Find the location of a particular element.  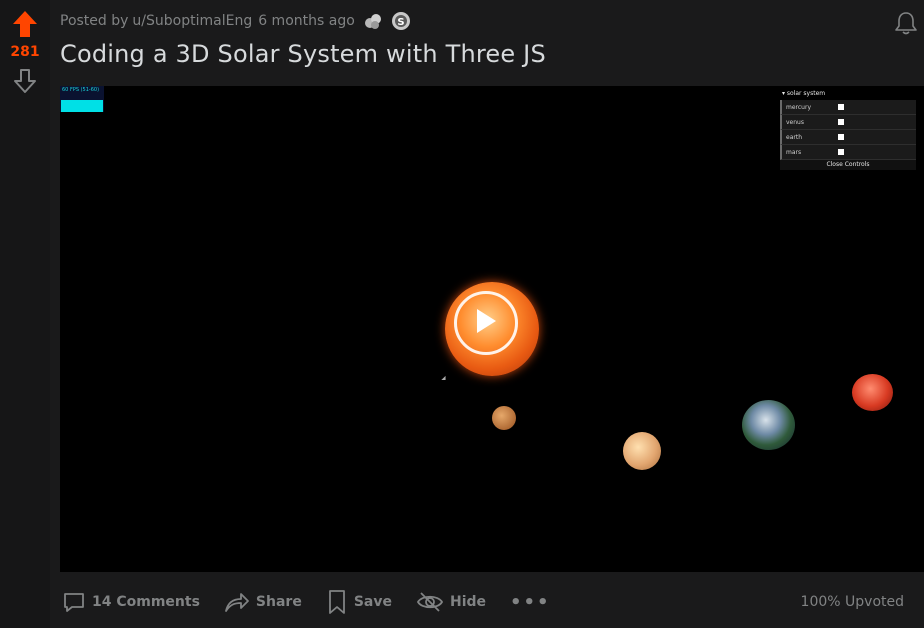

play-icon is located at coordinates (486, 321).